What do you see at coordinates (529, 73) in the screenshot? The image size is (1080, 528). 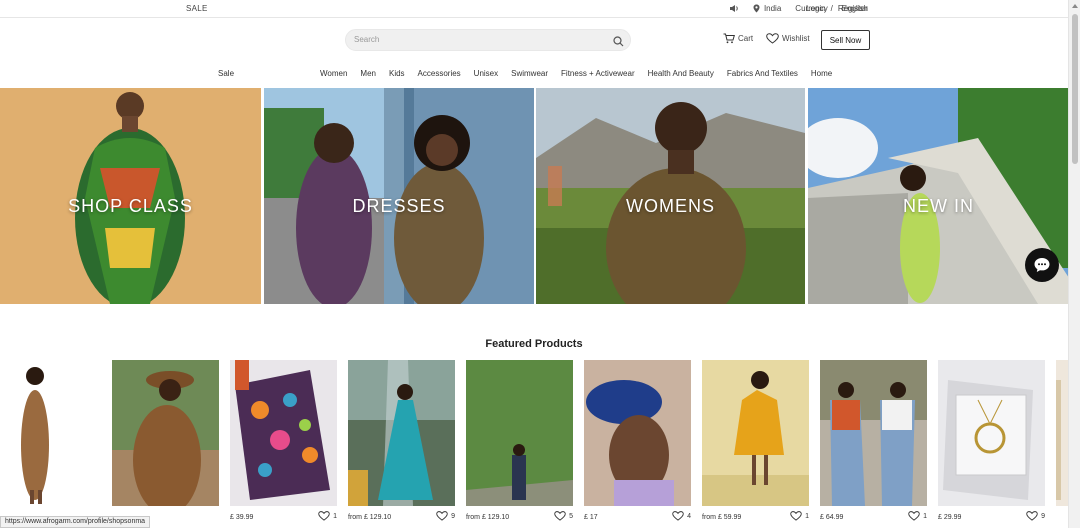 I see `nav-item-swimwear: Swimwear` at bounding box center [529, 73].